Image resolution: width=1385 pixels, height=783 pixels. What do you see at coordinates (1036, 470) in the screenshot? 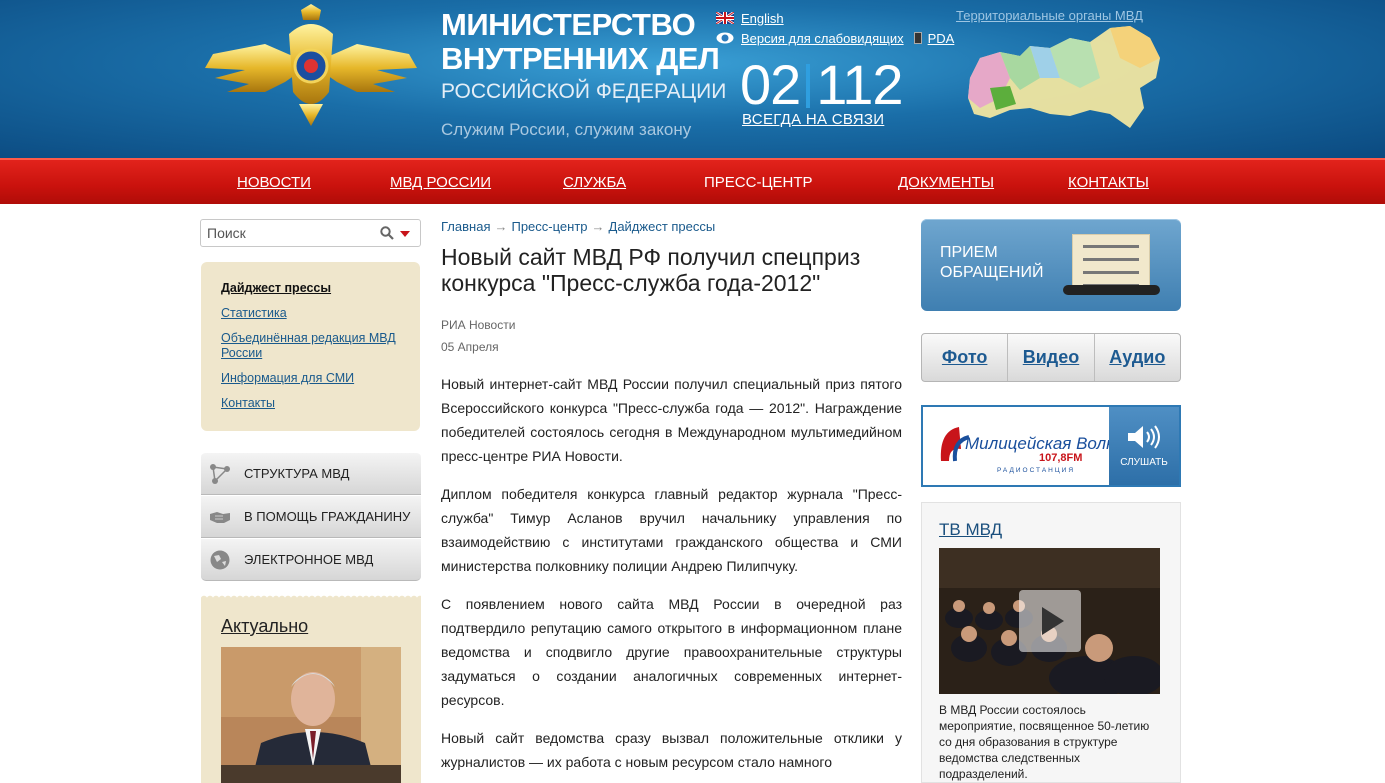
I see `radio-subtitle: РАДИОСТАНЦИЯ` at bounding box center [1036, 470].